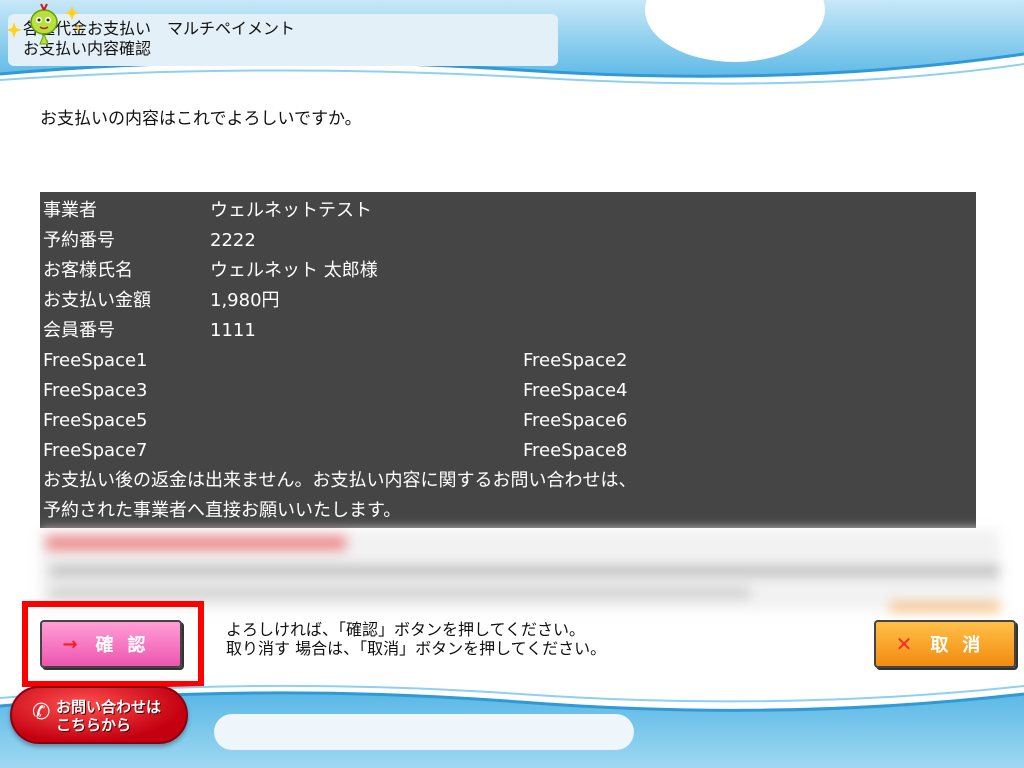 This screenshot has height=768, width=1024. What do you see at coordinates (70, 210) in the screenshot?
I see `detail-label: 事業者` at bounding box center [70, 210].